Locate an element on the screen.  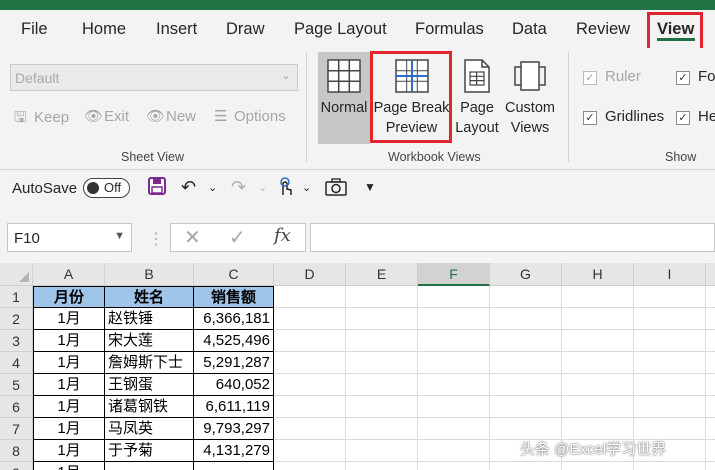
eye-exit-icon: 👁 is located at coordinates (94, 116).